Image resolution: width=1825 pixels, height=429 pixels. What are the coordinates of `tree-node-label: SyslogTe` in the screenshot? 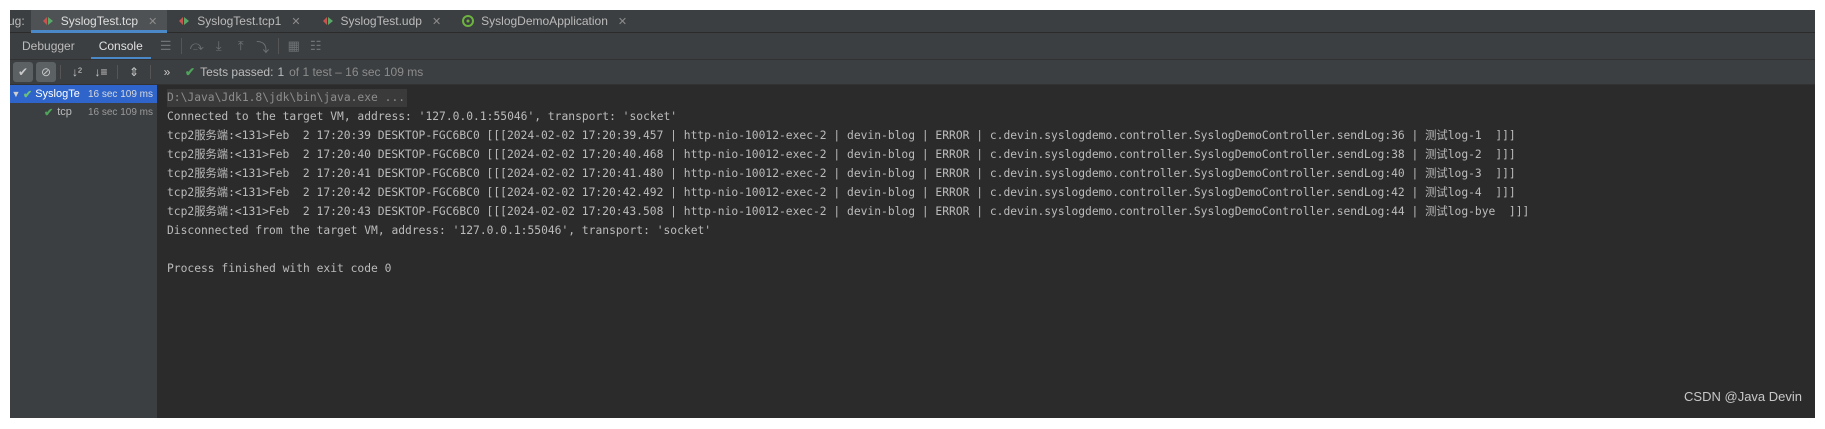 It's located at (57, 94).